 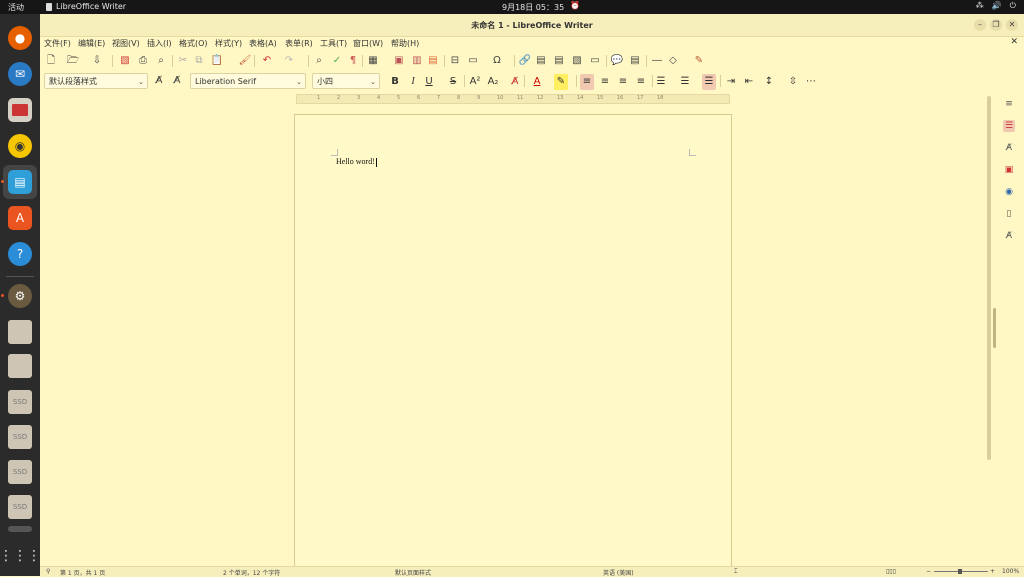 What do you see at coordinates (617, 61) in the screenshot?
I see `insert-comment-icon: 💬` at bounding box center [617, 61].